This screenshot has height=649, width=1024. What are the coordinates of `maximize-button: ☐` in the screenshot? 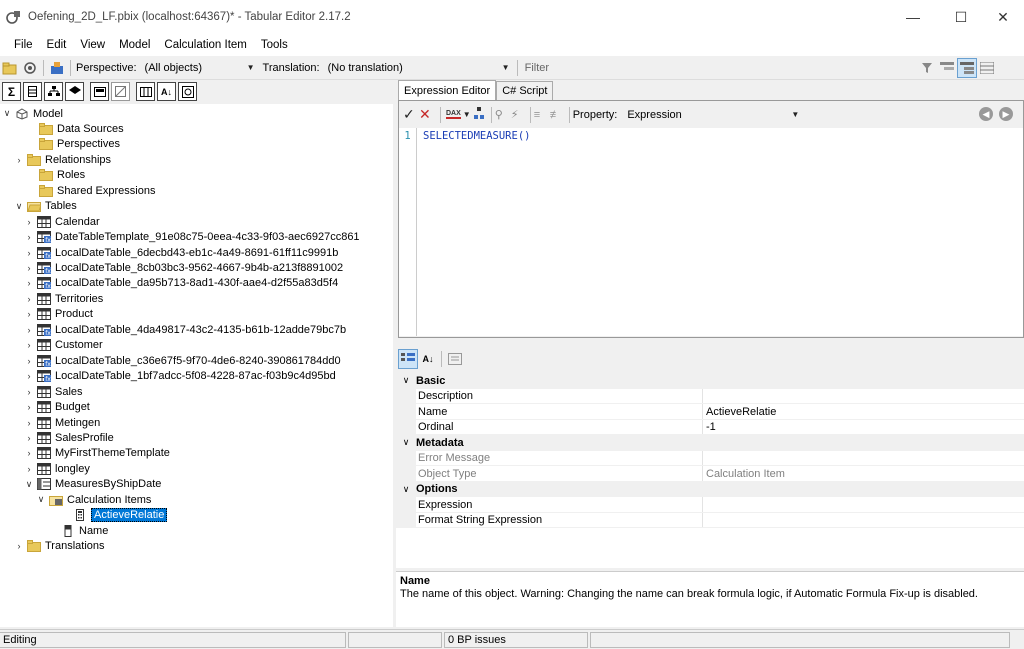 It's located at (961, 17).